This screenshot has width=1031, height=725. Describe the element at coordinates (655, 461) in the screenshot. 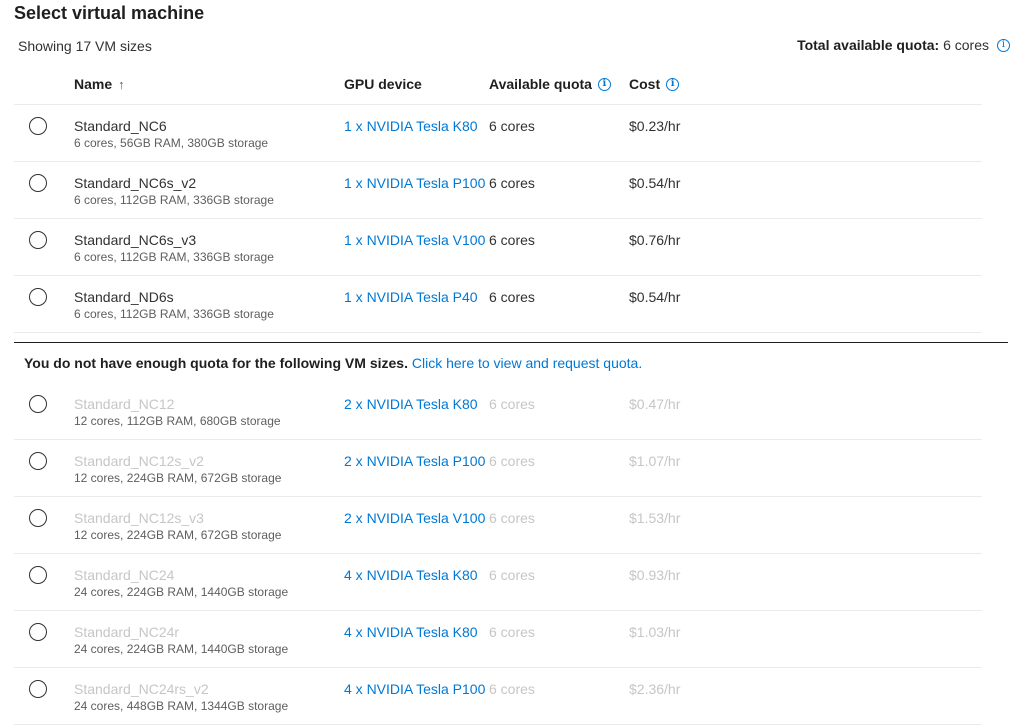

I see `vm-cost: $1.07/hr` at that location.